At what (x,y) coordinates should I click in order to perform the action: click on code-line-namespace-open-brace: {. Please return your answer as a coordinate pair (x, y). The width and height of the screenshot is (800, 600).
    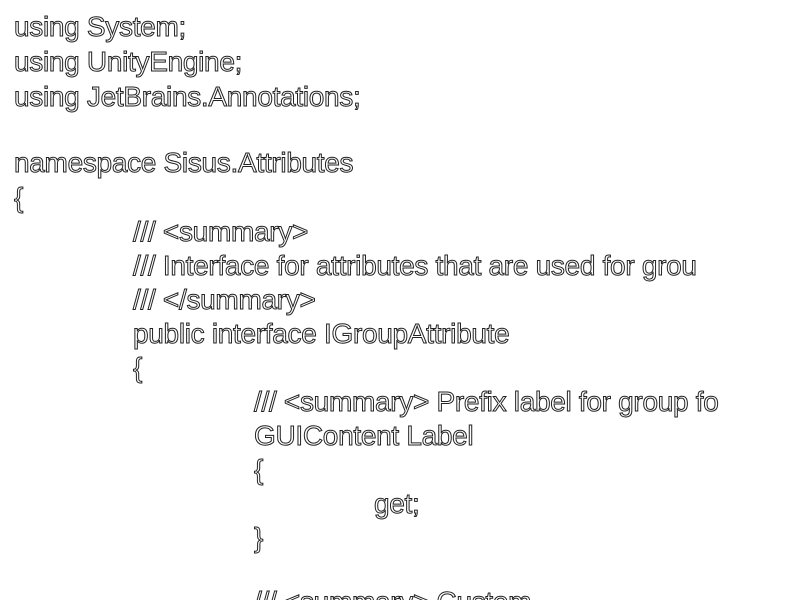
    Looking at the image, I should click on (18, 198).